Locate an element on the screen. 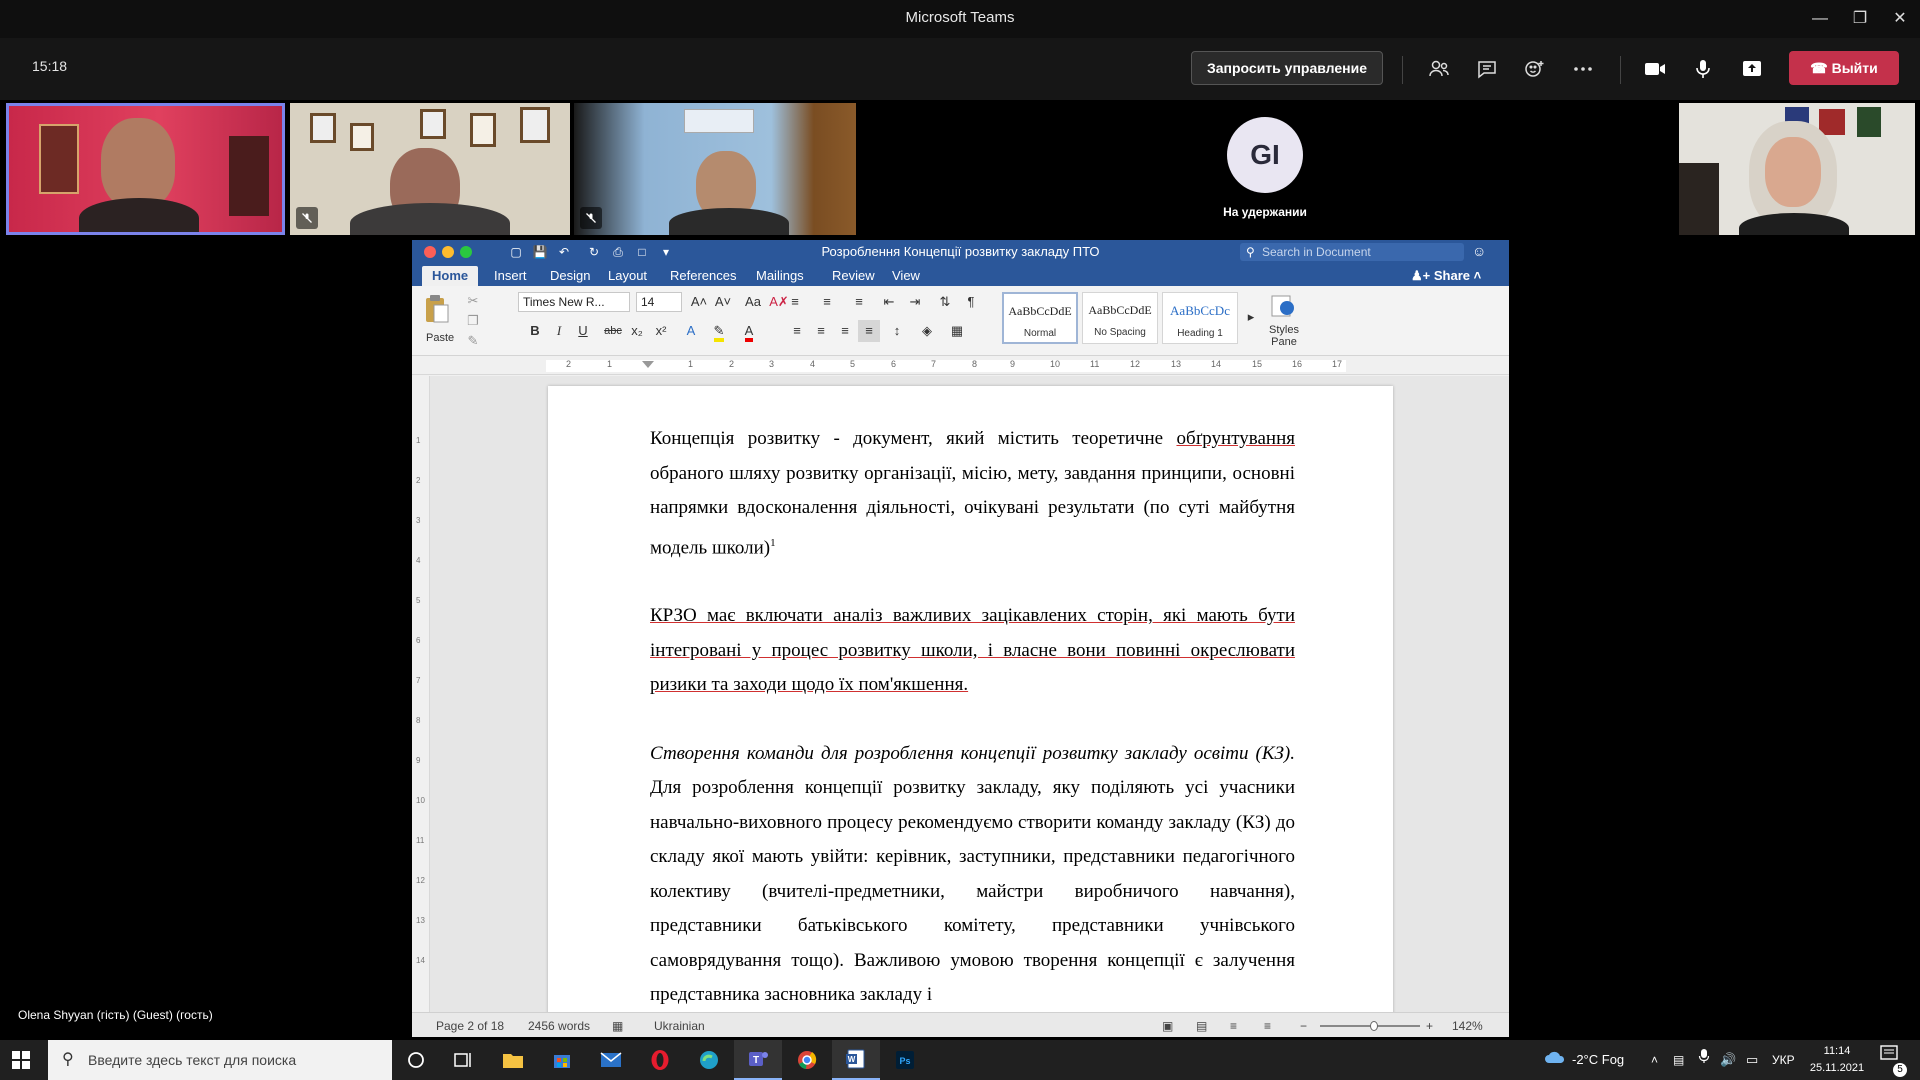 The image size is (1920, 1080). align-right-icon: ≡ is located at coordinates (845, 331).